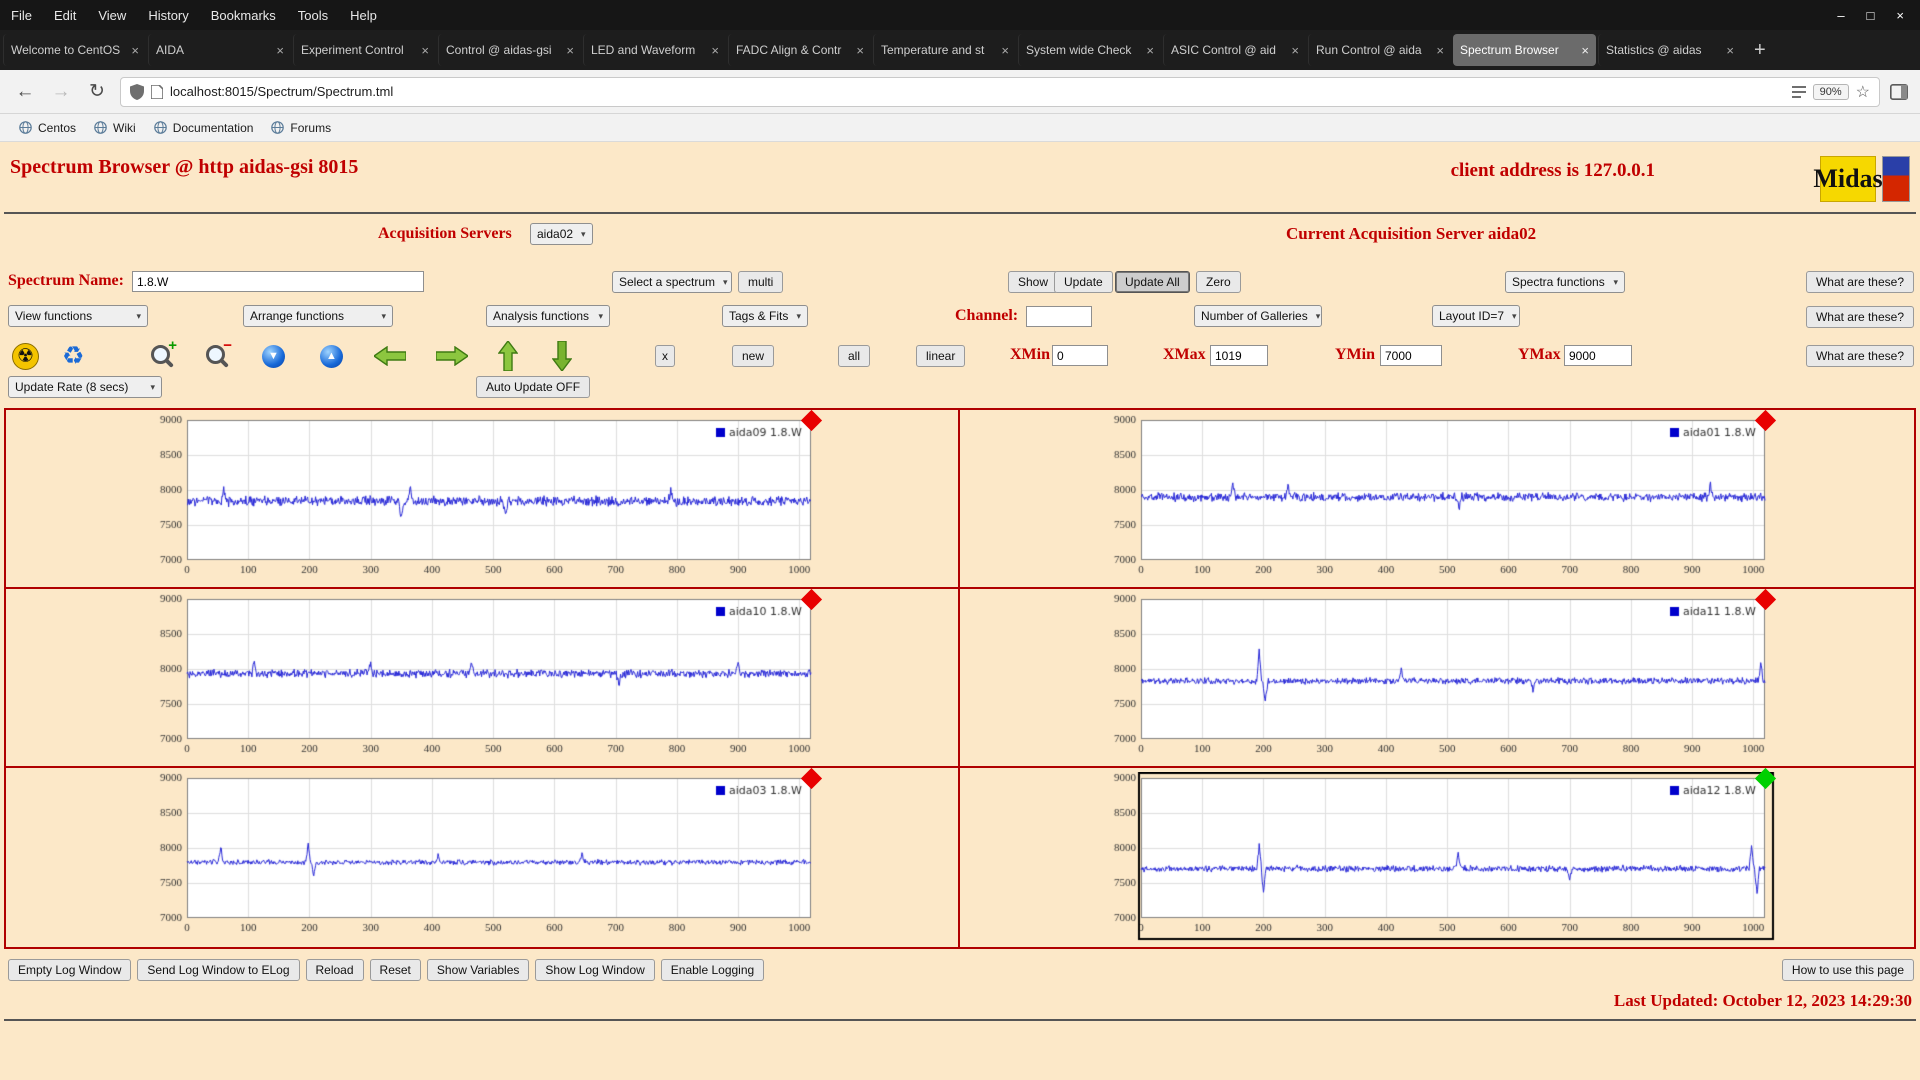 The image size is (1920, 1080). Describe the element at coordinates (799, 50) in the screenshot. I see `tab-fadc-align: FADC Align & Contr ×` at that location.